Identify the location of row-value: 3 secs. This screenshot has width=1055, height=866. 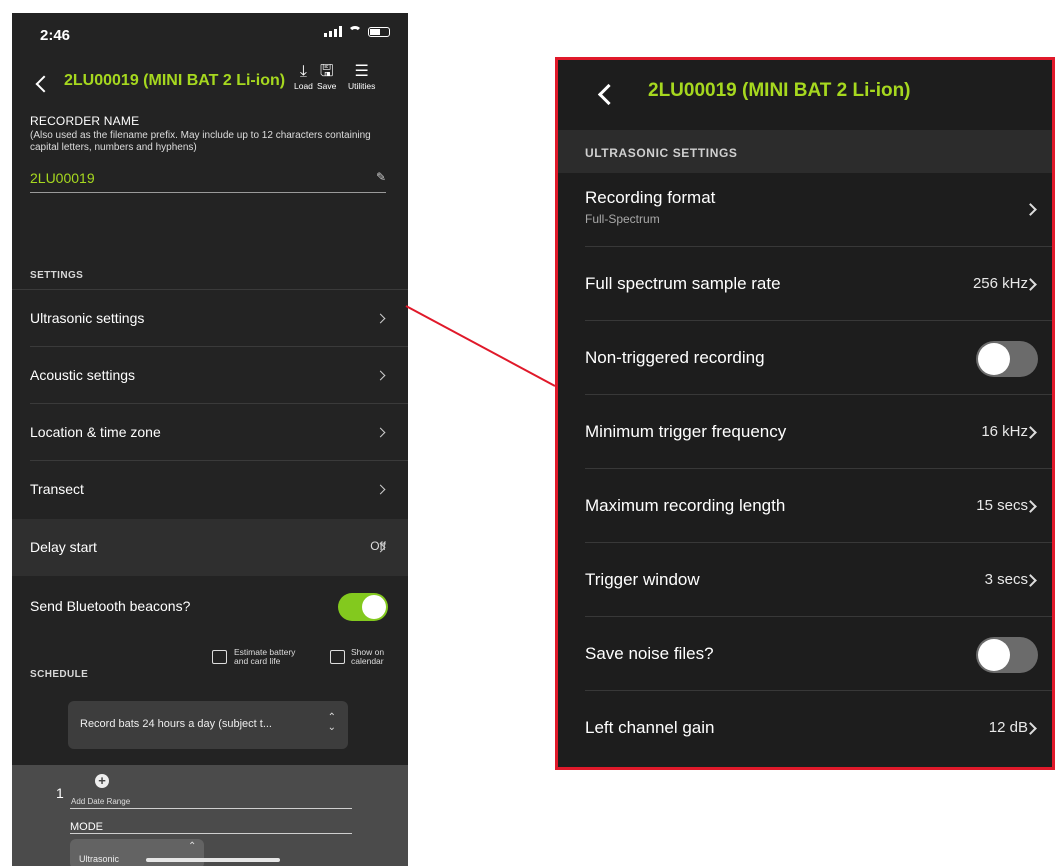
(1006, 579).